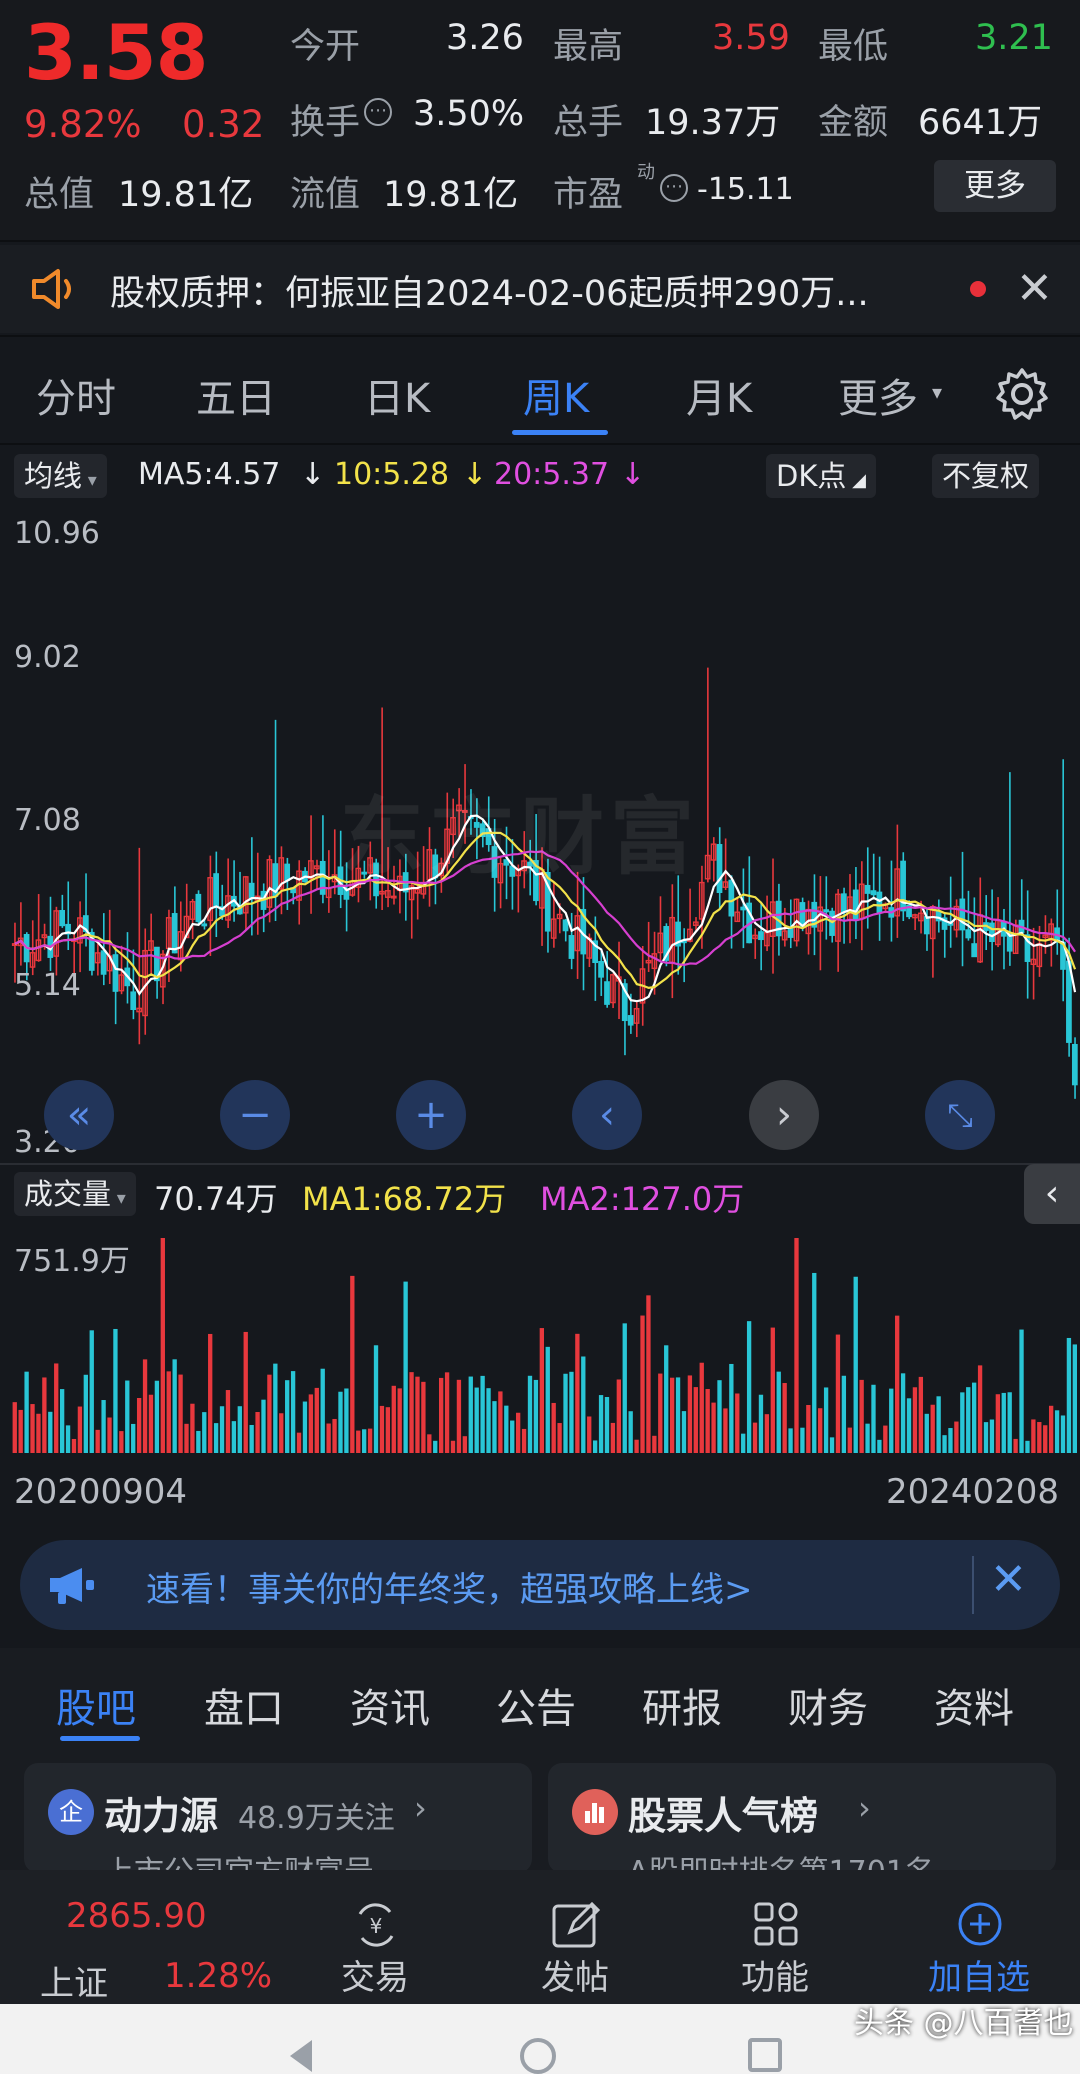 The height and width of the screenshot is (2074, 1080). Describe the element at coordinates (397, 395) in the screenshot. I see `tab-daily-k: 日K` at that location.